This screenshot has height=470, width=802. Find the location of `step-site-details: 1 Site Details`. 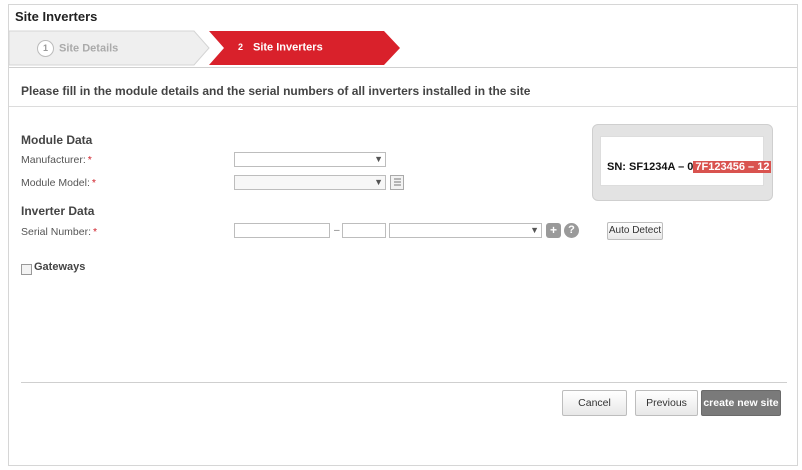

step-site-details: 1 Site Details is located at coordinates (77, 48).